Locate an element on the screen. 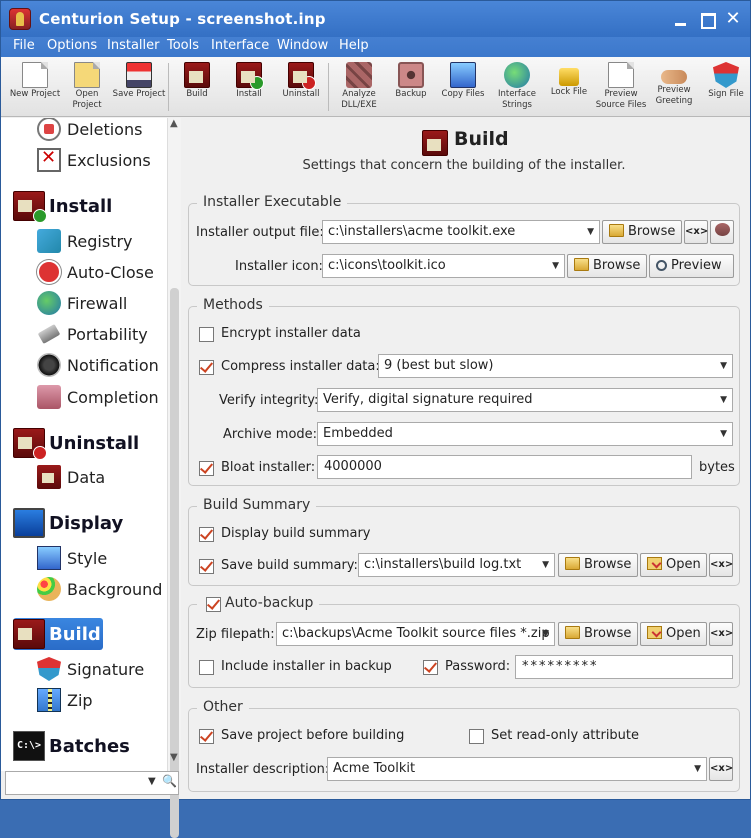 The width and height of the screenshot is (751, 838). uninstall-icon is located at coordinates (30, 444).